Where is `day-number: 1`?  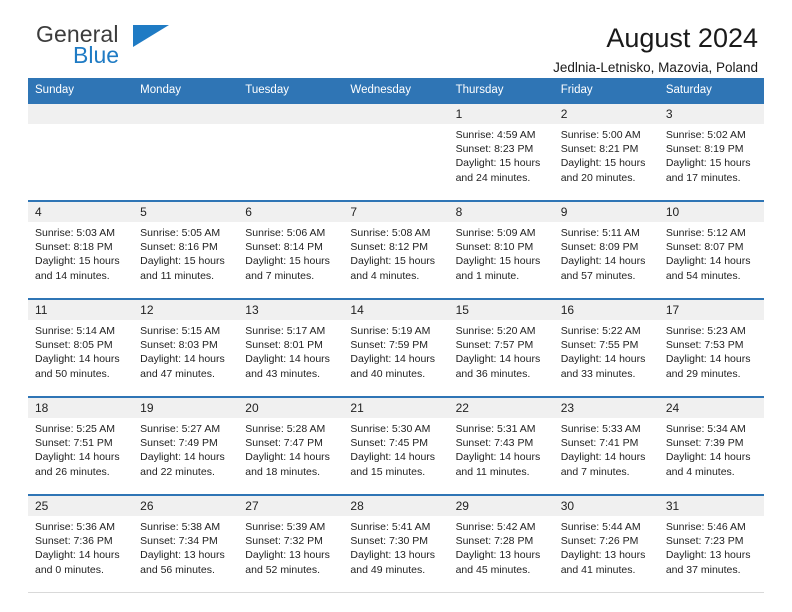 day-number: 1 is located at coordinates (501, 113).